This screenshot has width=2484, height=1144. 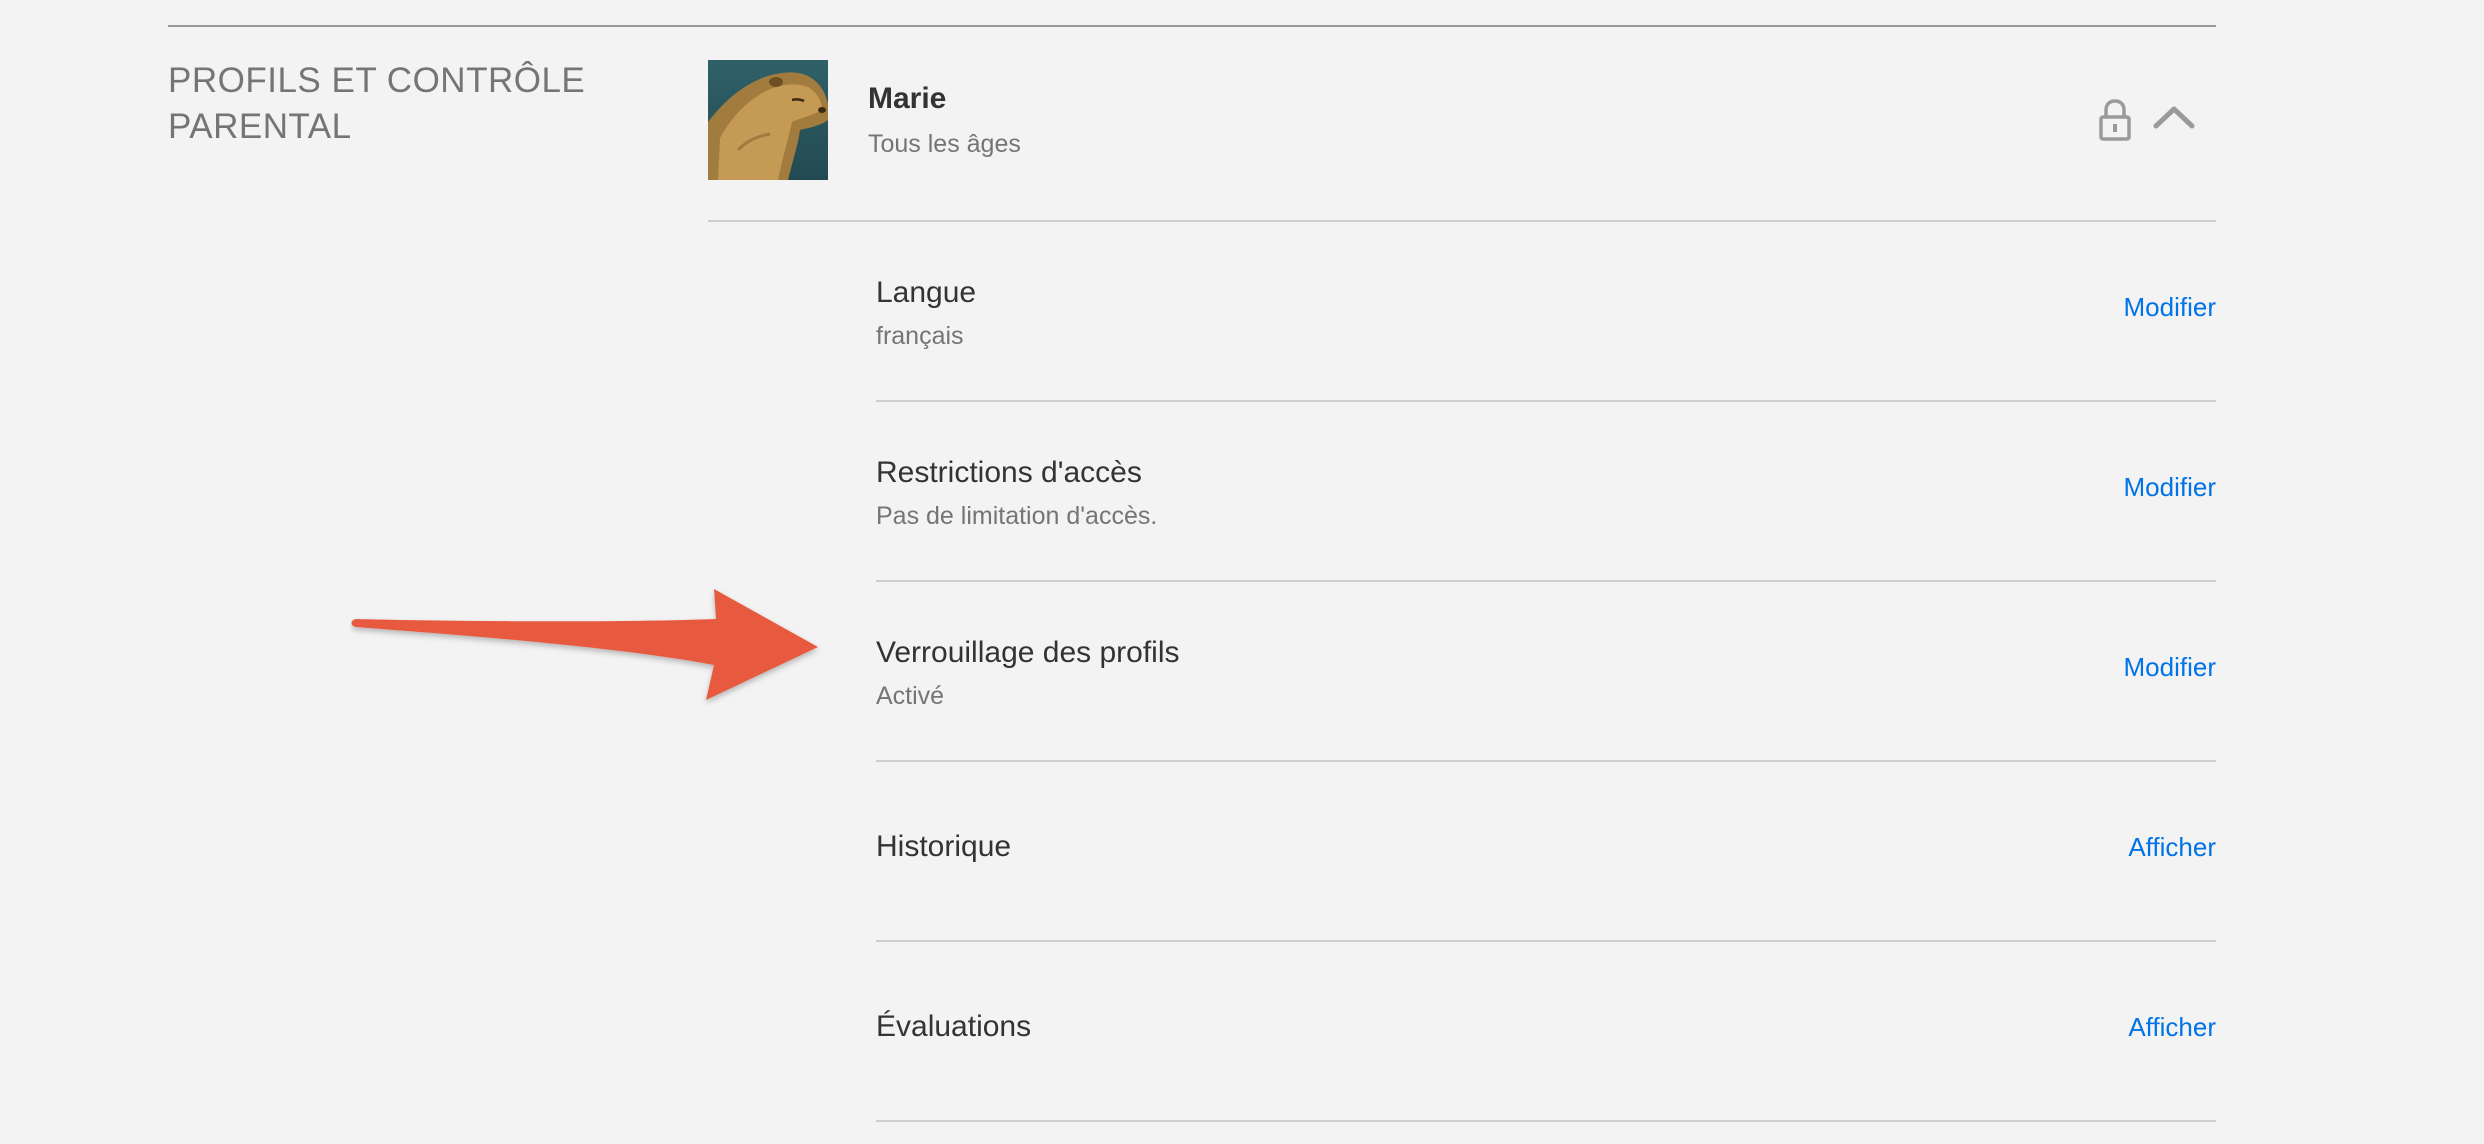 What do you see at coordinates (944, 144) in the screenshot?
I see `profile-maturity: Tous les âges` at bounding box center [944, 144].